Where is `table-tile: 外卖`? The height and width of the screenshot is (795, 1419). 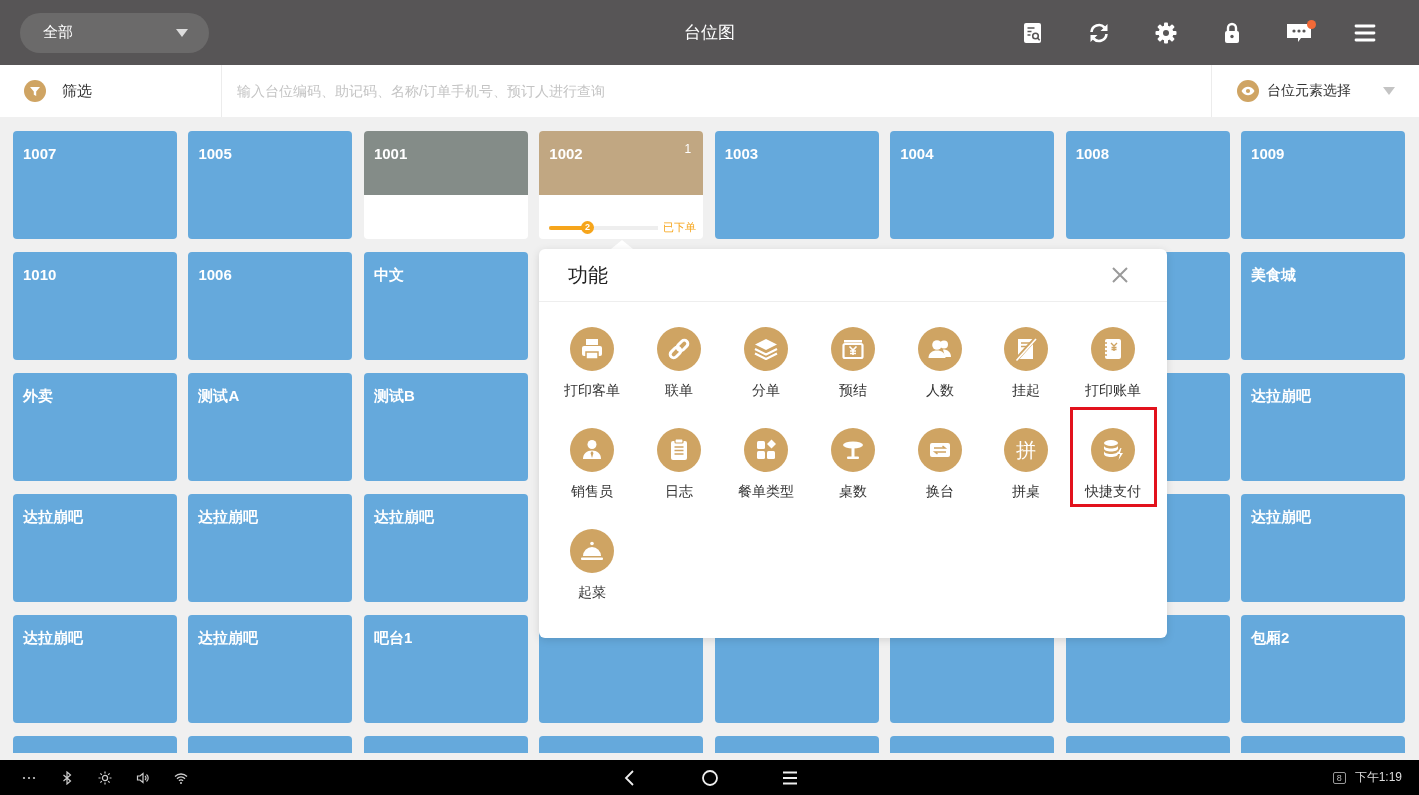 table-tile: 外卖 is located at coordinates (95, 427).